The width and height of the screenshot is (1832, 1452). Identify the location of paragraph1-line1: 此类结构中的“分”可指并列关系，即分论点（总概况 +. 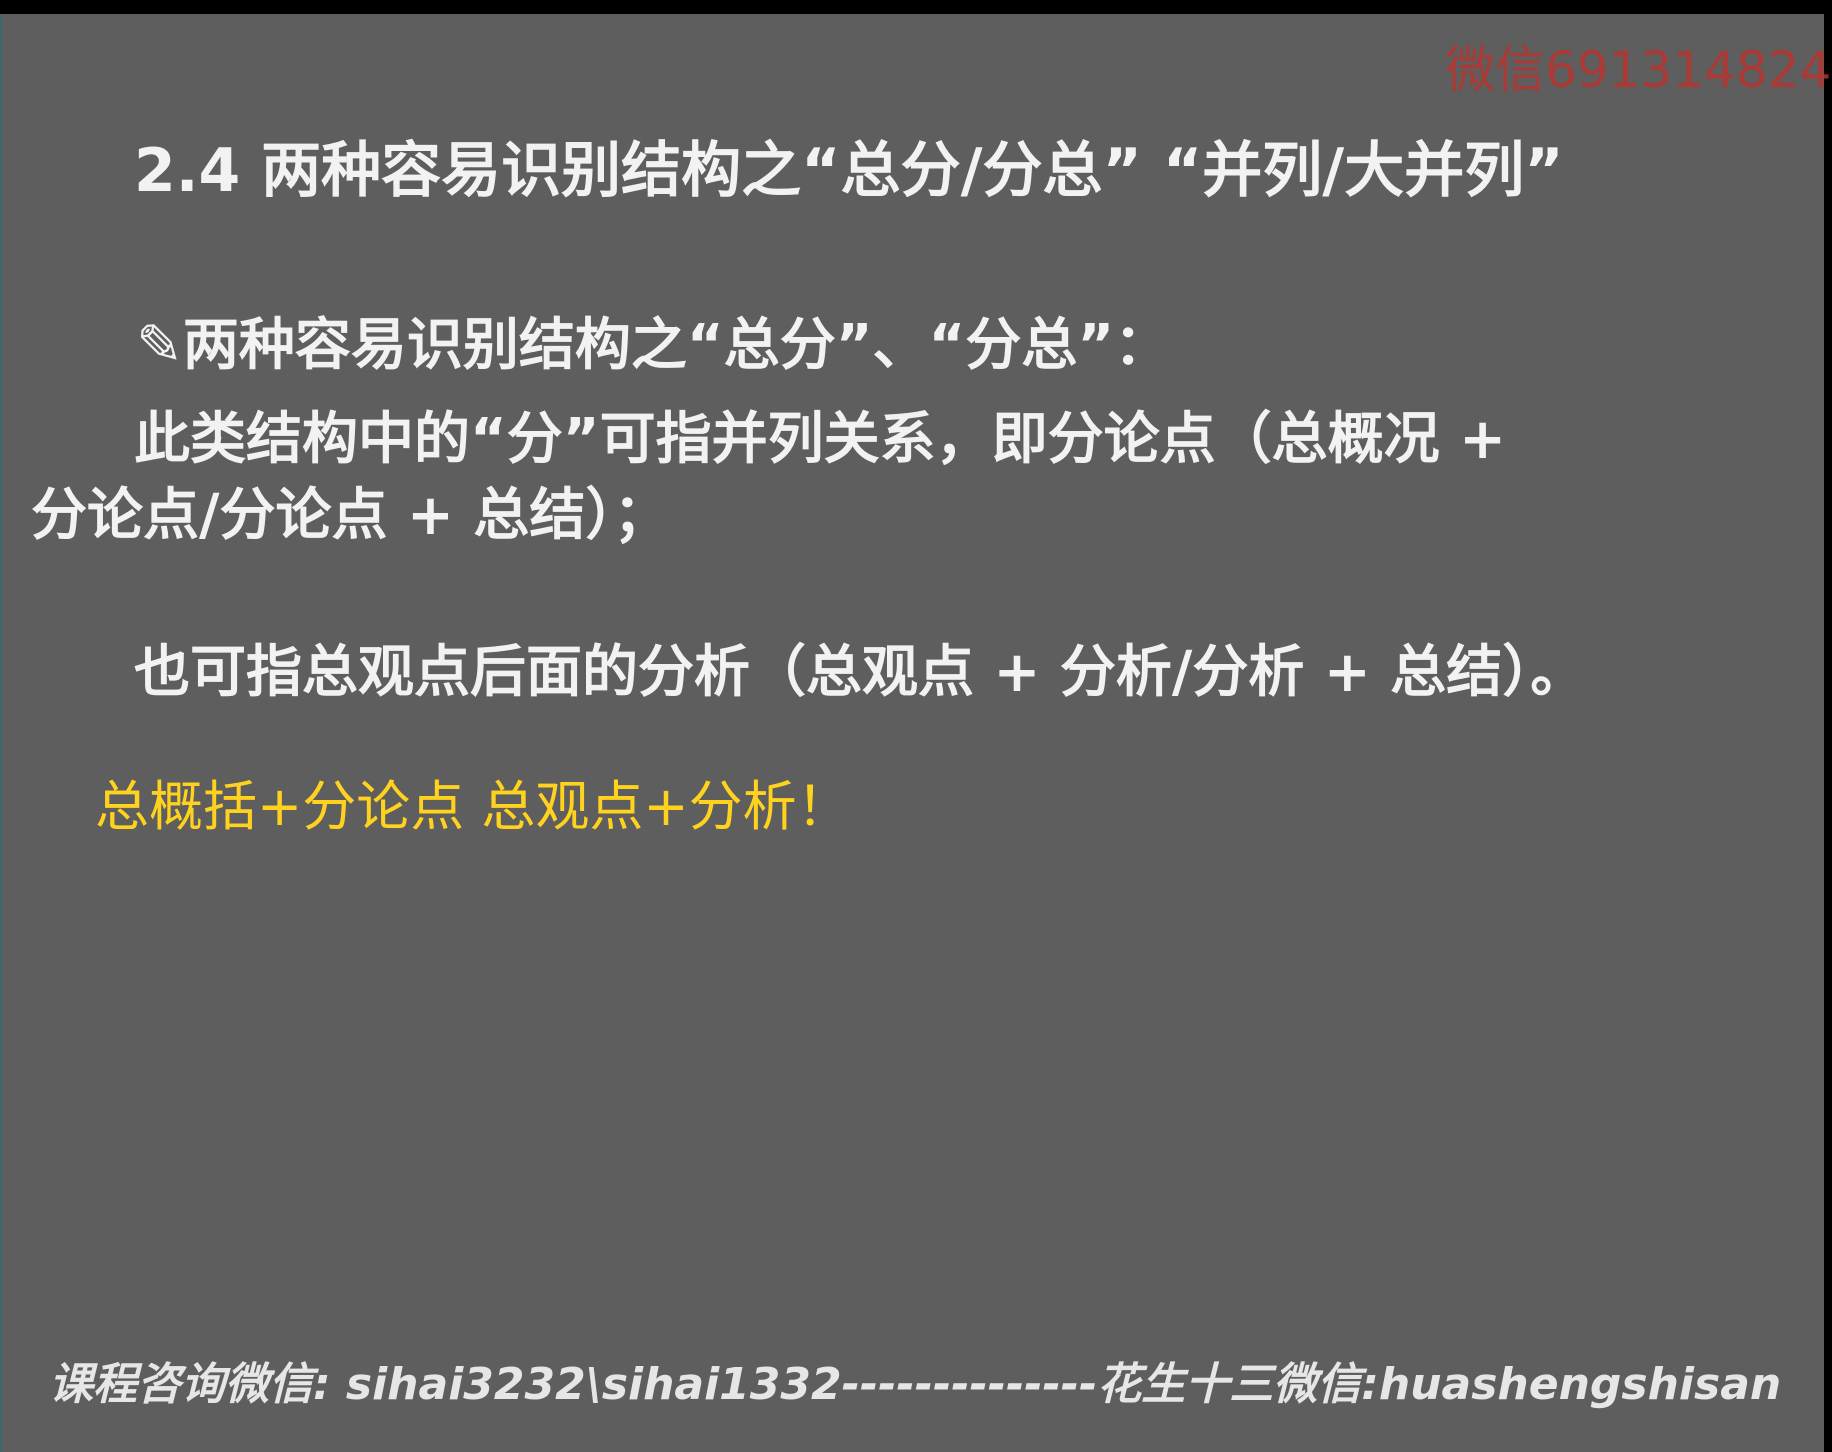
(820, 439).